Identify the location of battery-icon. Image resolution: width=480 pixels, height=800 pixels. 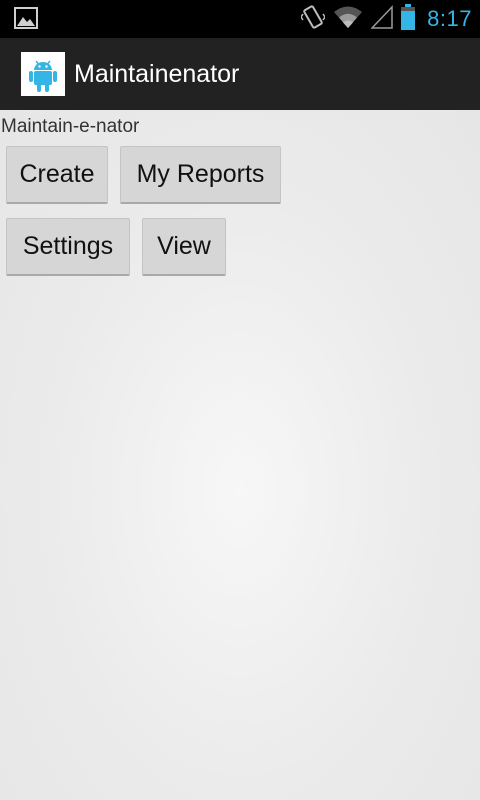
(408, 19).